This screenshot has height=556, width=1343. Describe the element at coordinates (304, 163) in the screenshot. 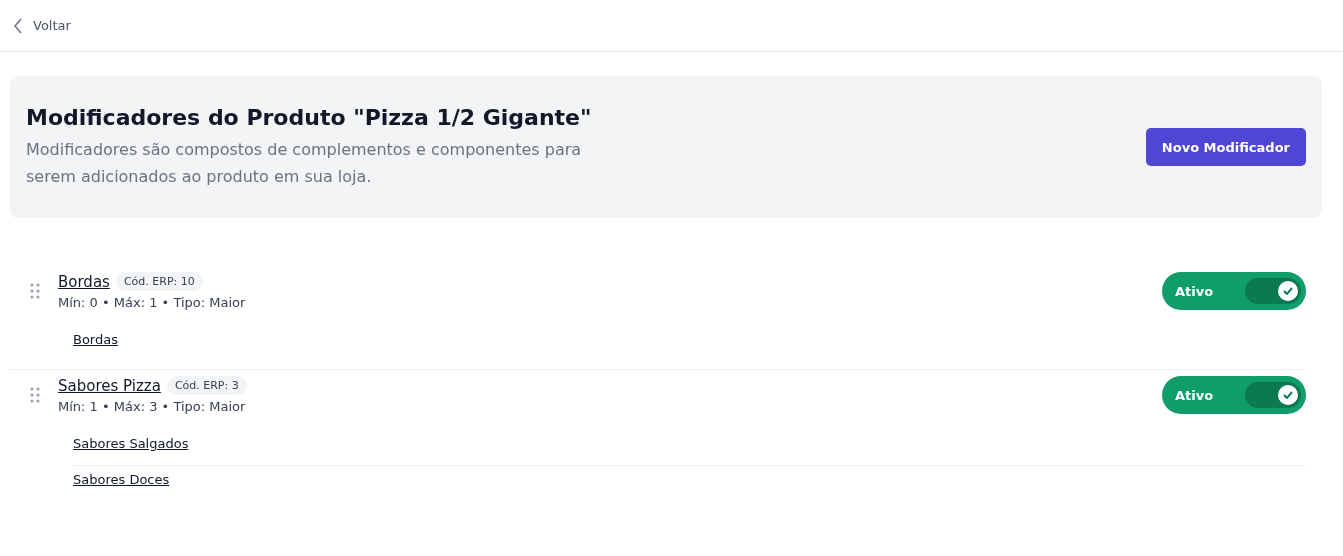

I see `page-description: Modificadores são compostos de complementos e componentes para serem adicionados ao produto em sua loja.` at that location.